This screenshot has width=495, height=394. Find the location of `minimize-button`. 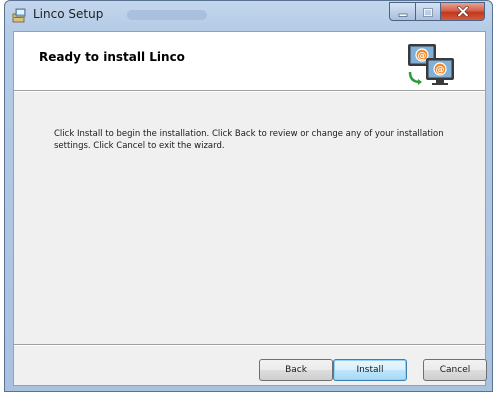

minimize-button is located at coordinates (402, 11).